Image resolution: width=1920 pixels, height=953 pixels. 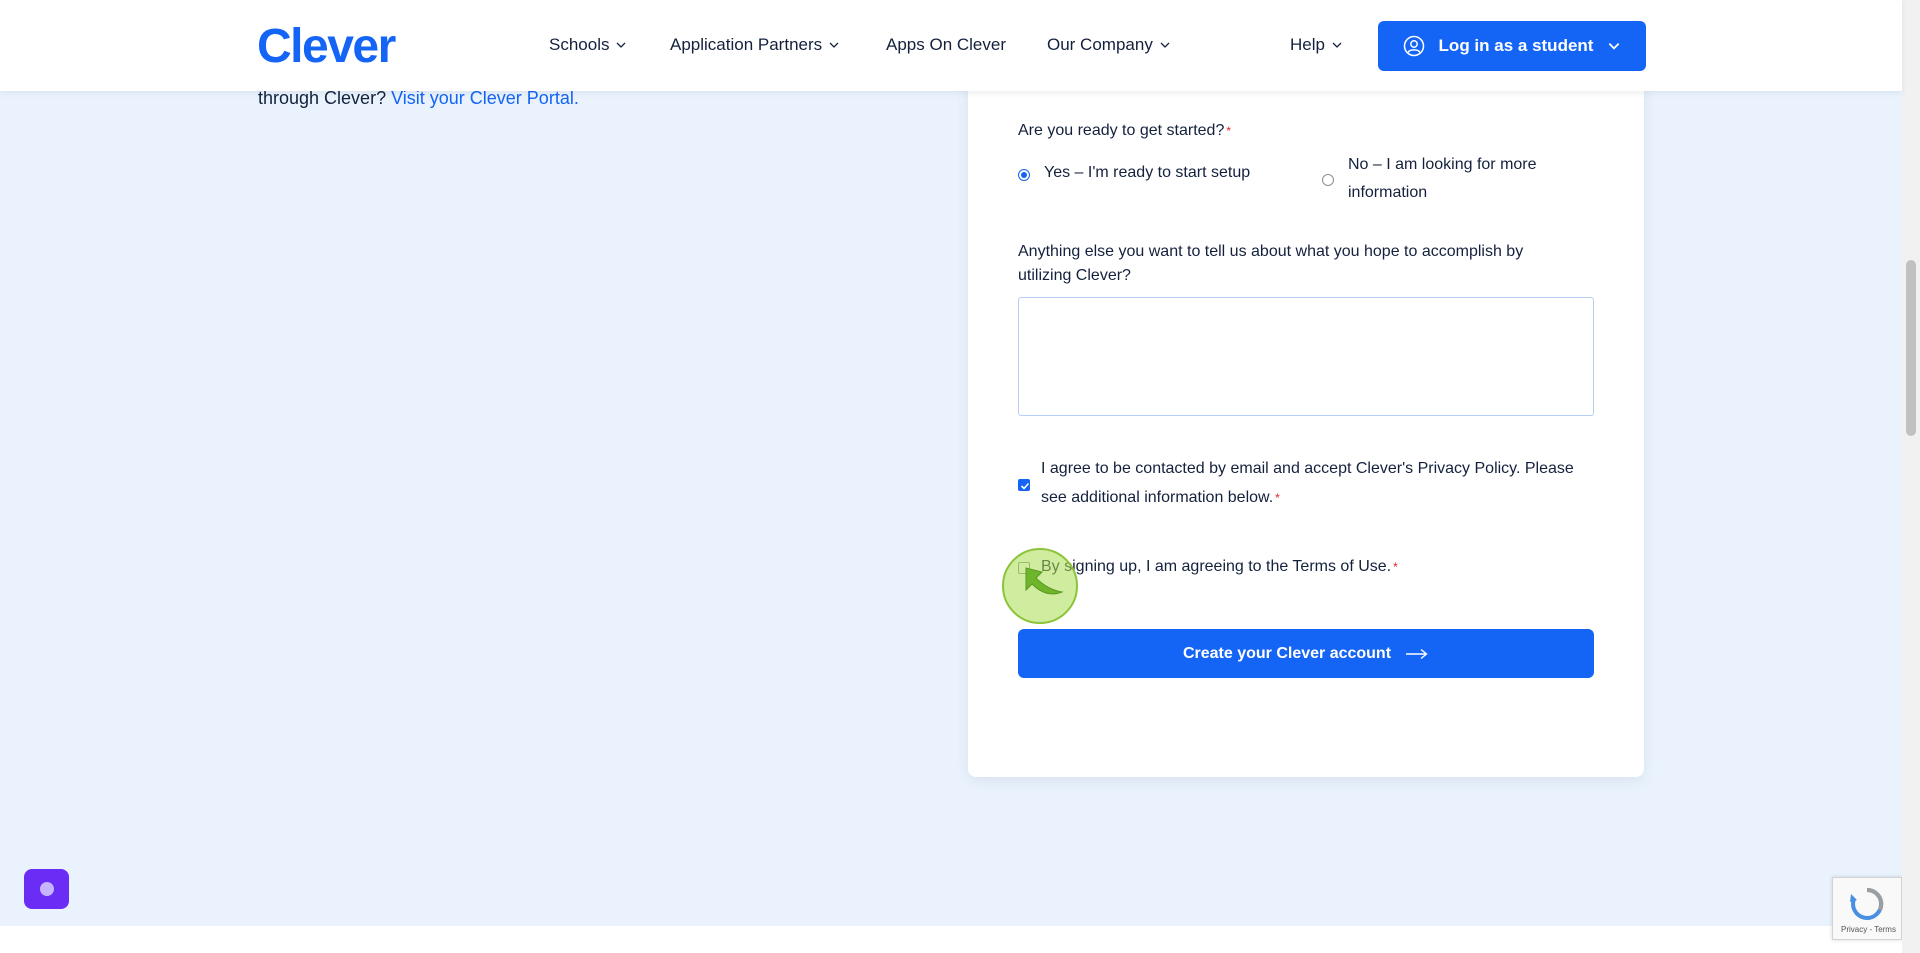 I want to click on user-circle-icon, so click(x=1413, y=46).